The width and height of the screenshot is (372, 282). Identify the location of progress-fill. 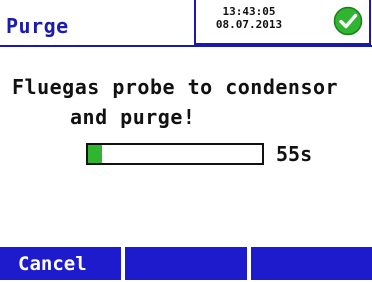
(95, 154).